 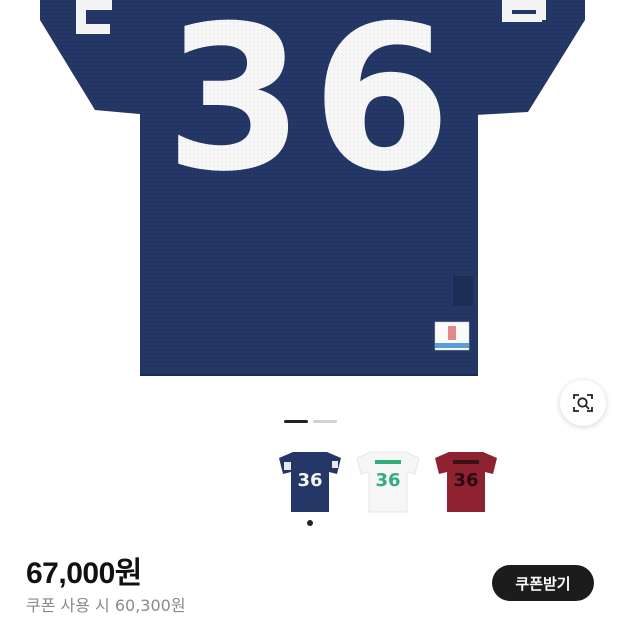 What do you see at coordinates (106, 605) in the screenshot?
I see `coupon-price: 쿠폰 사용 시 60,300원` at bounding box center [106, 605].